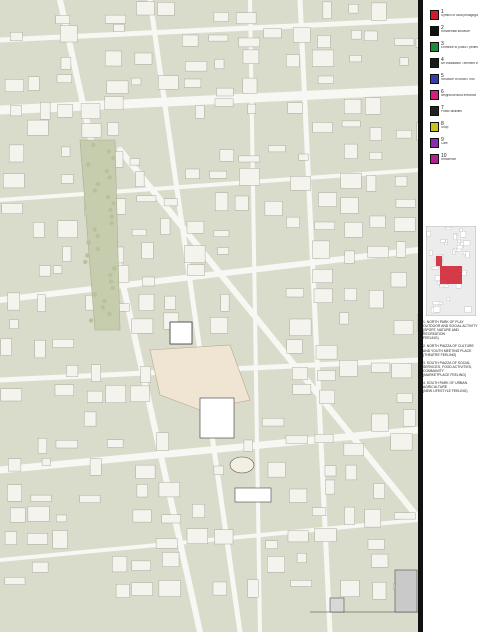  What do you see at coordinates (253, 495) in the screenshot?
I see `market-hall` at bounding box center [253, 495].